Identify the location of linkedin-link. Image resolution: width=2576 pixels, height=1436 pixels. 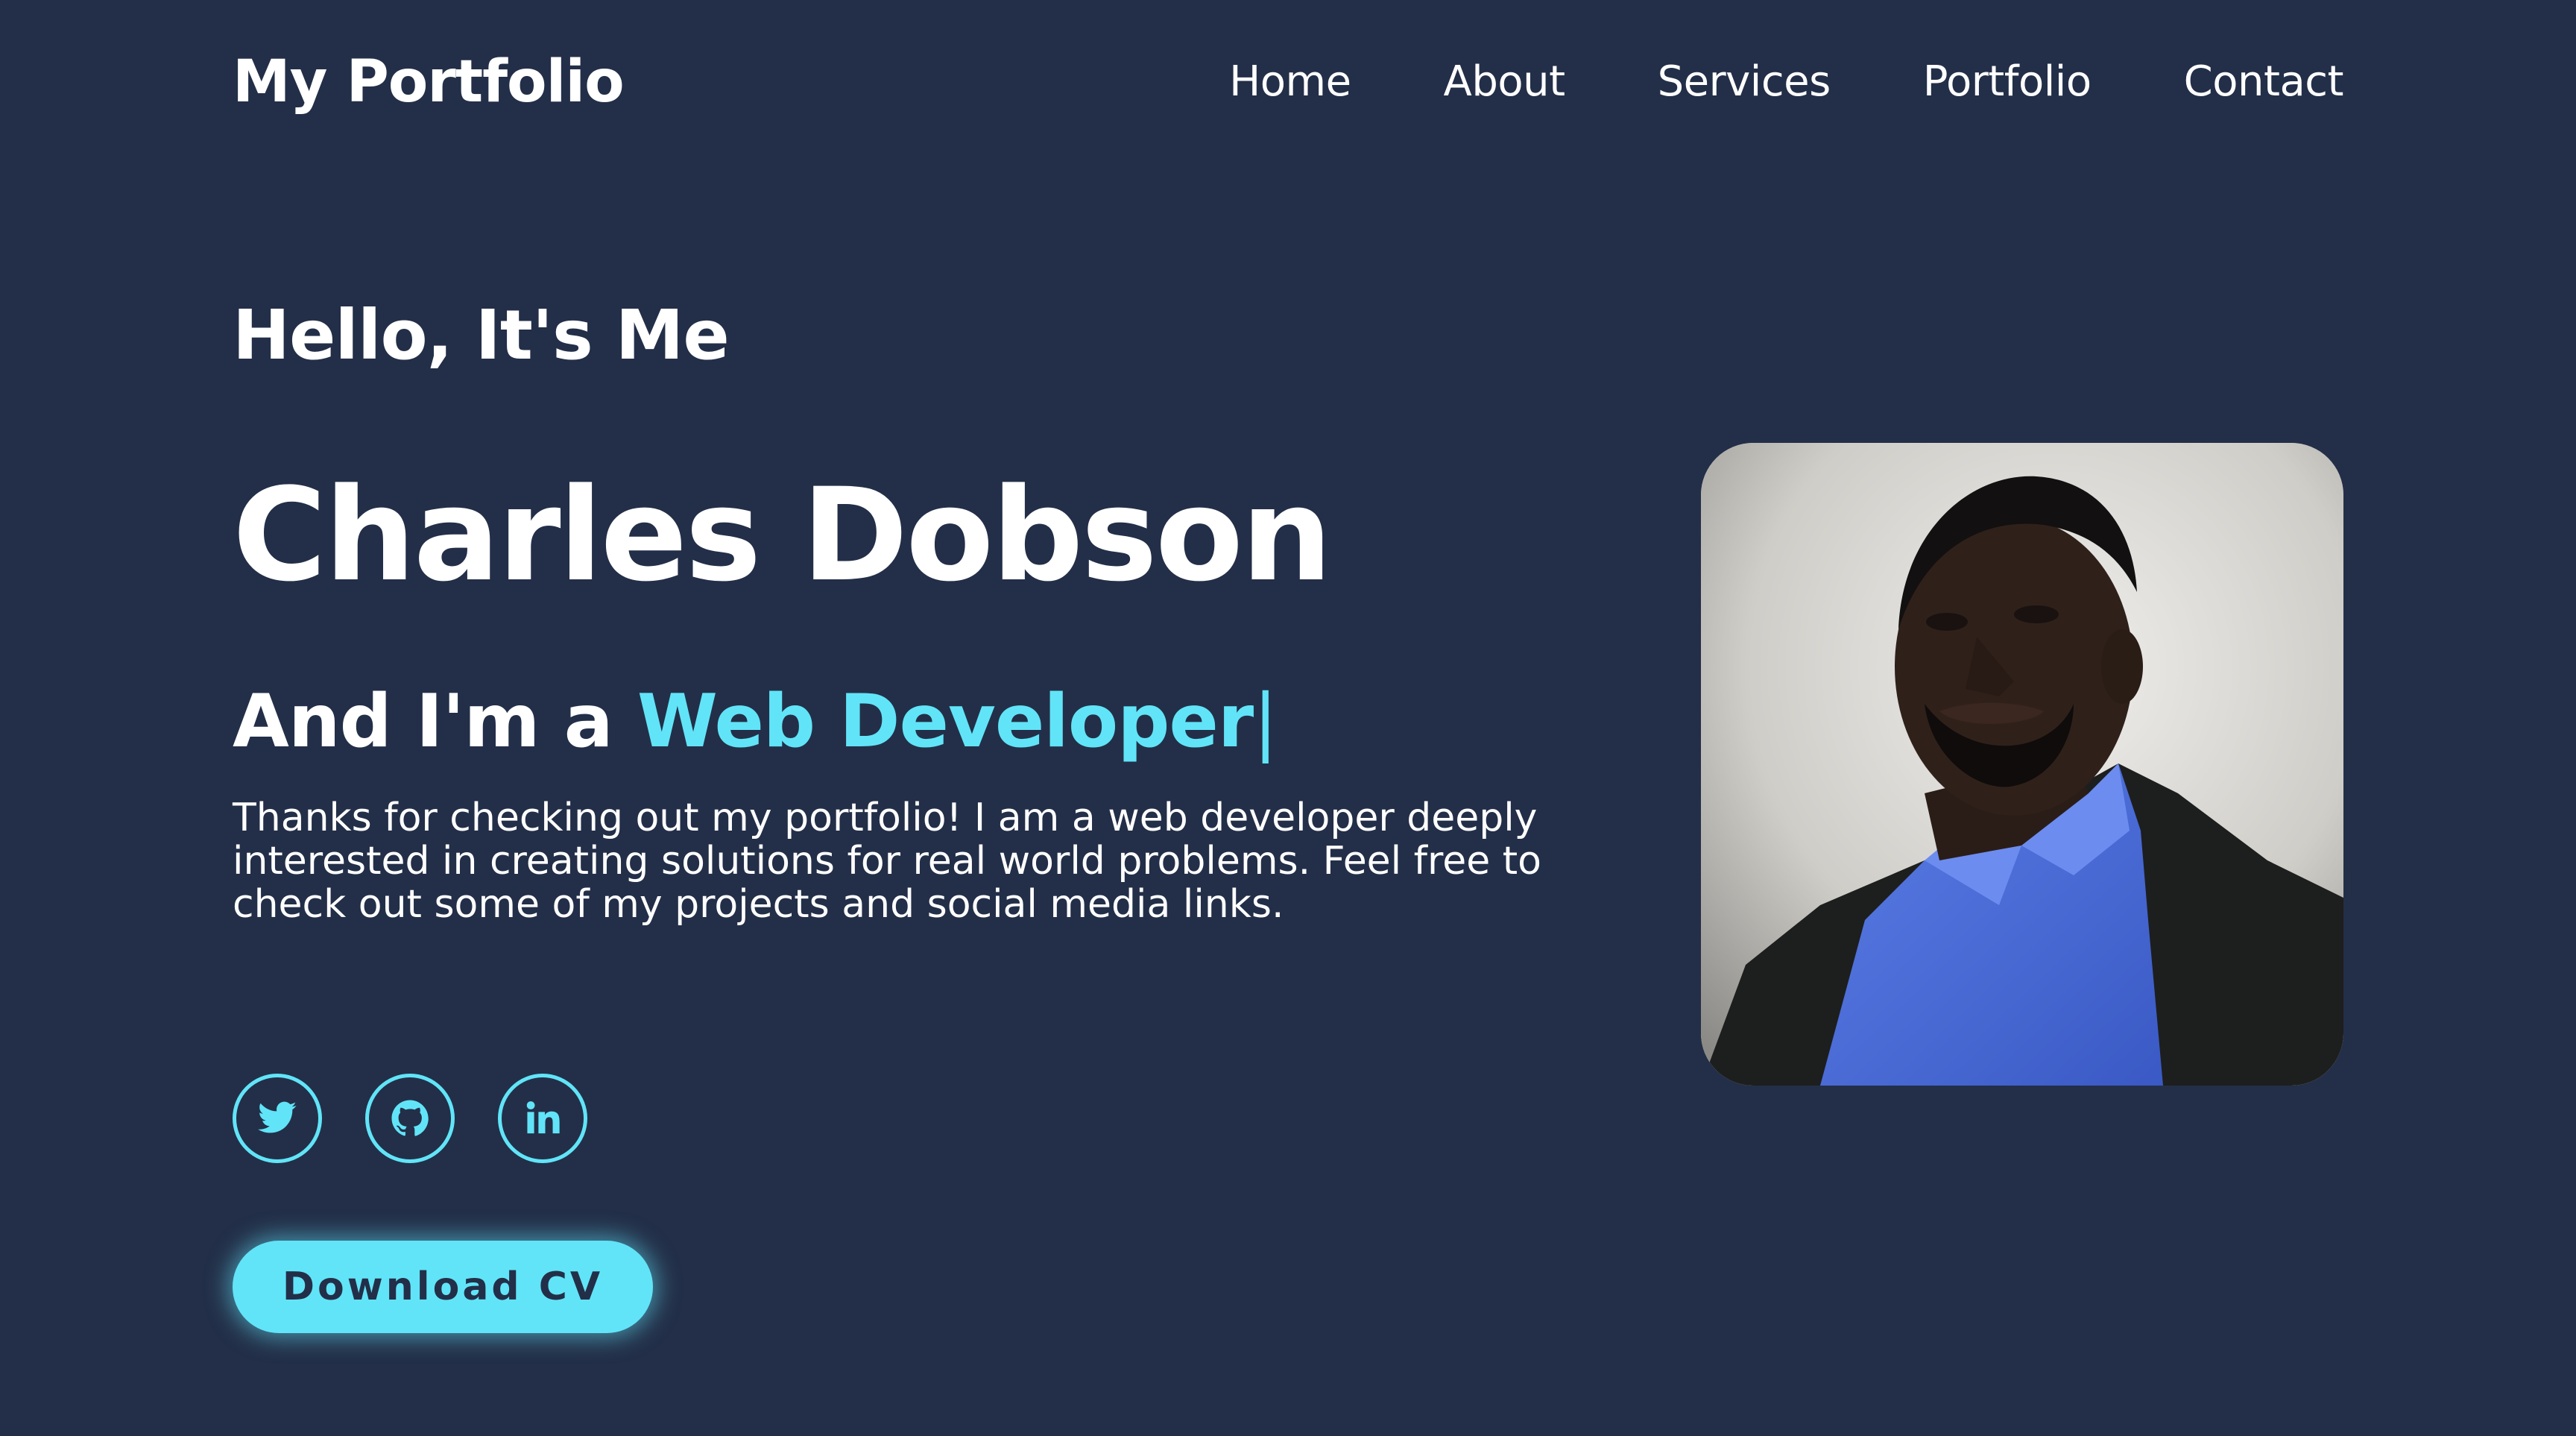
(542, 1118).